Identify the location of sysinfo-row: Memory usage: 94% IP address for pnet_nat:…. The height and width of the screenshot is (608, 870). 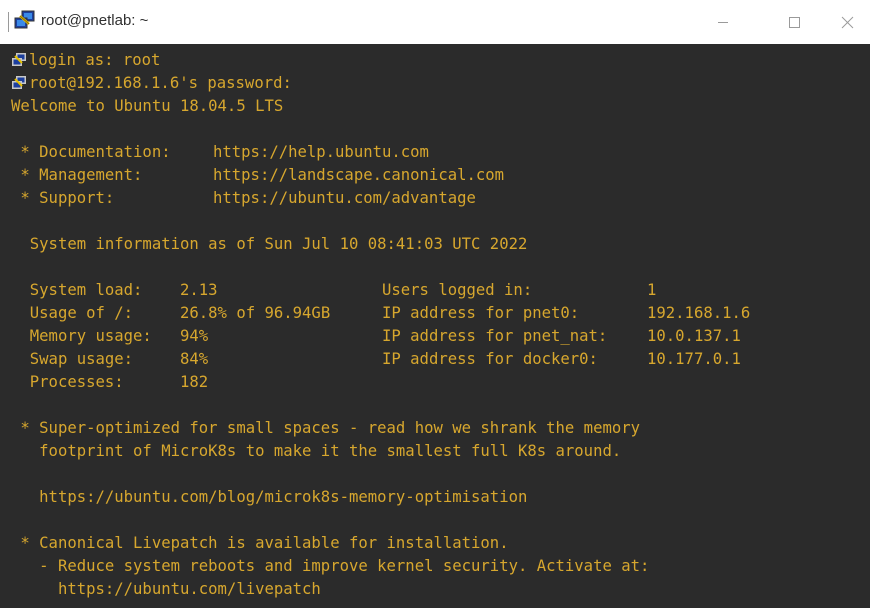
(380, 336).